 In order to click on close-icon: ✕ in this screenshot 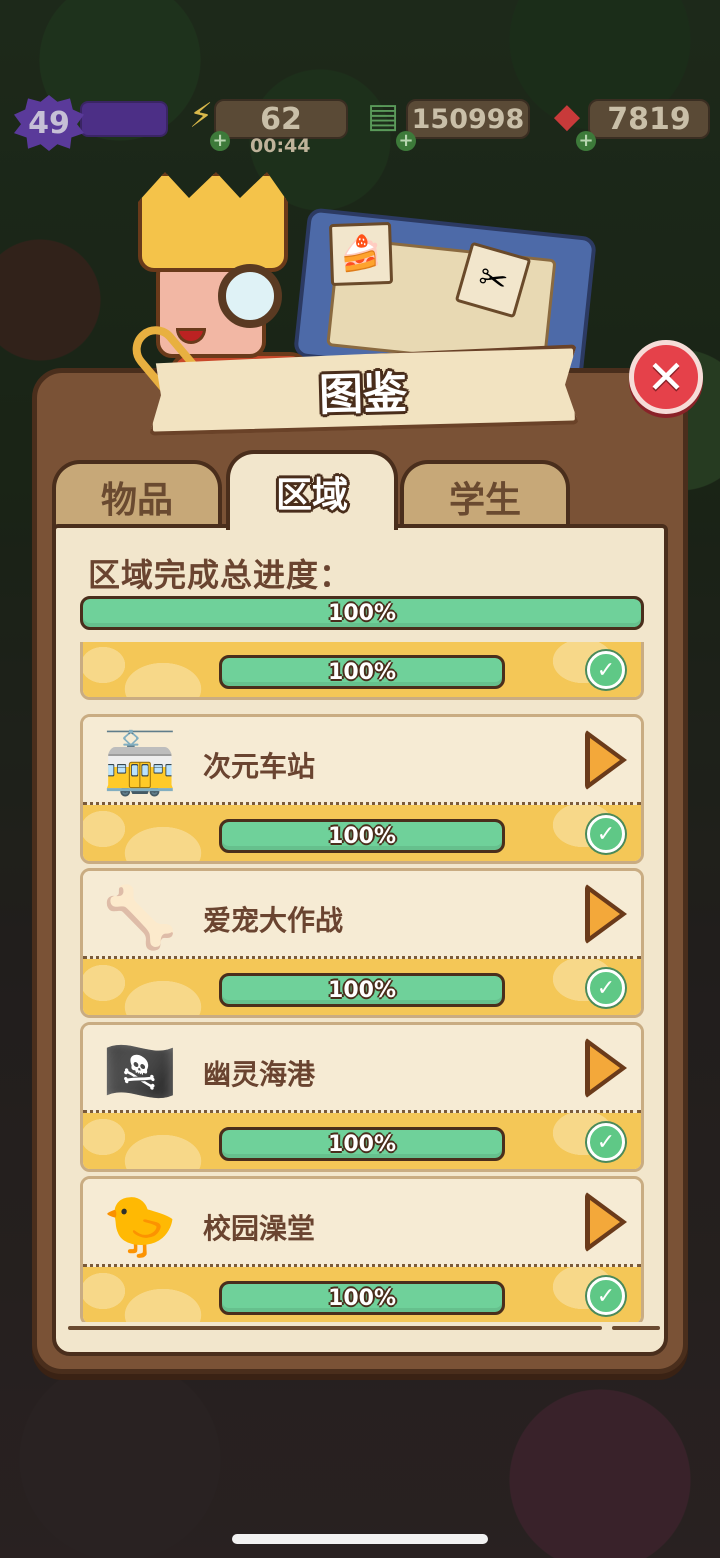, I will do `click(666, 377)`.